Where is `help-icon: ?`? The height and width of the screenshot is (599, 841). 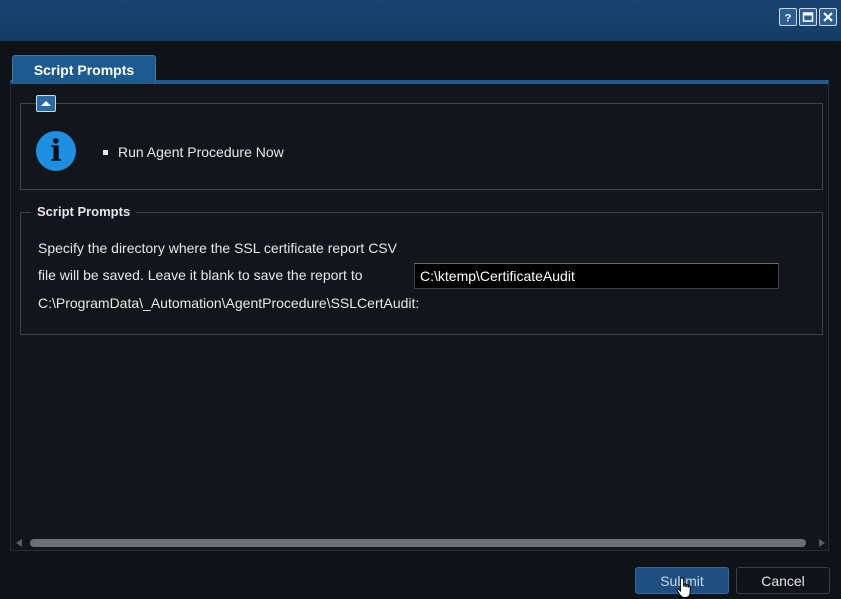
help-icon: ? is located at coordinates (788, 18).